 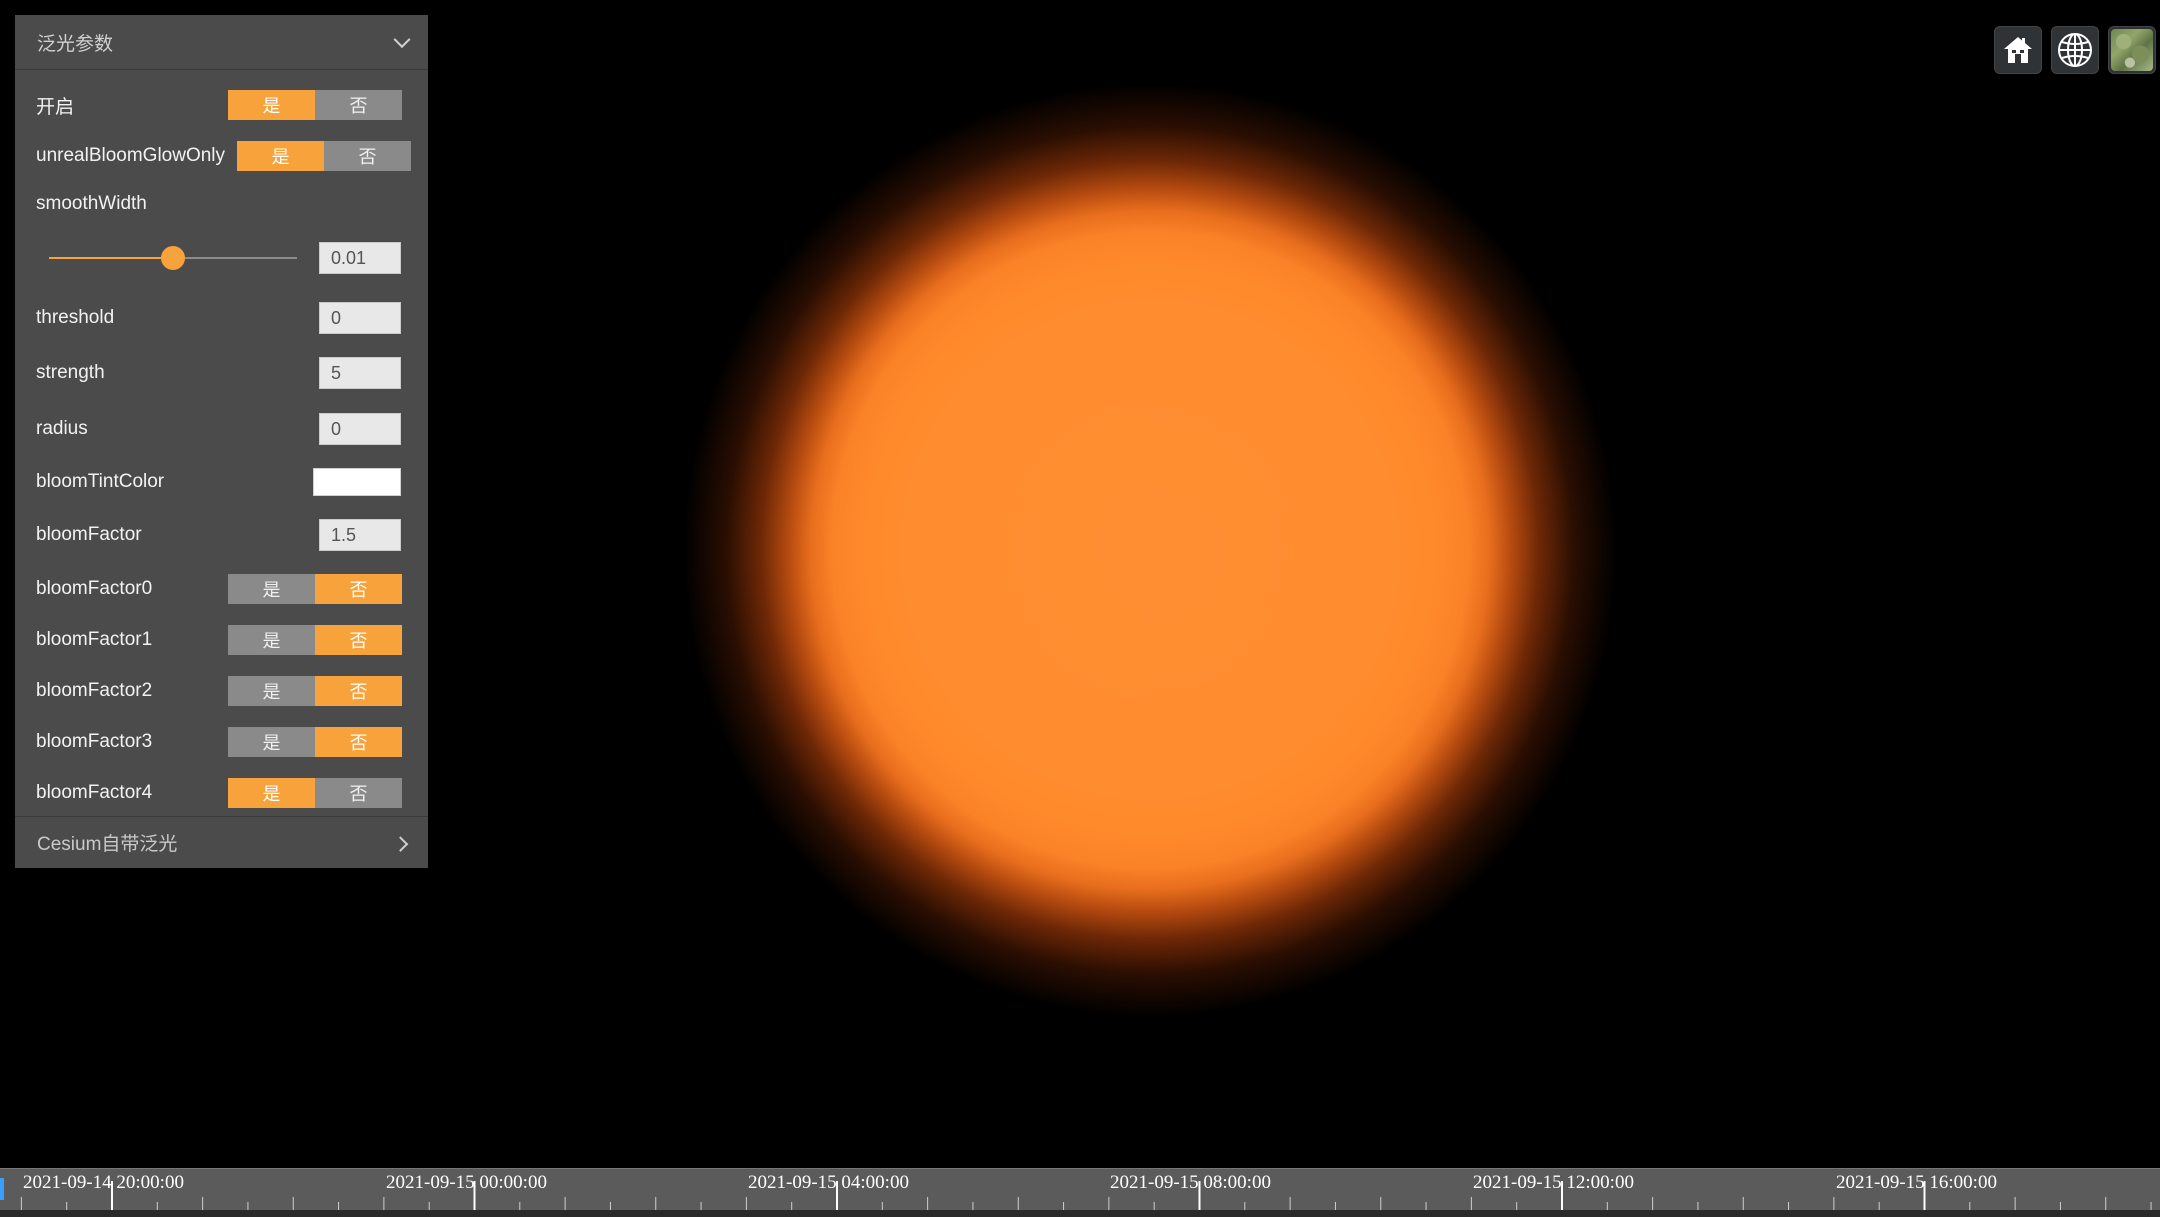 I want to click on bloom-factor2-yes-option: 是, so click(x=271, y=691).